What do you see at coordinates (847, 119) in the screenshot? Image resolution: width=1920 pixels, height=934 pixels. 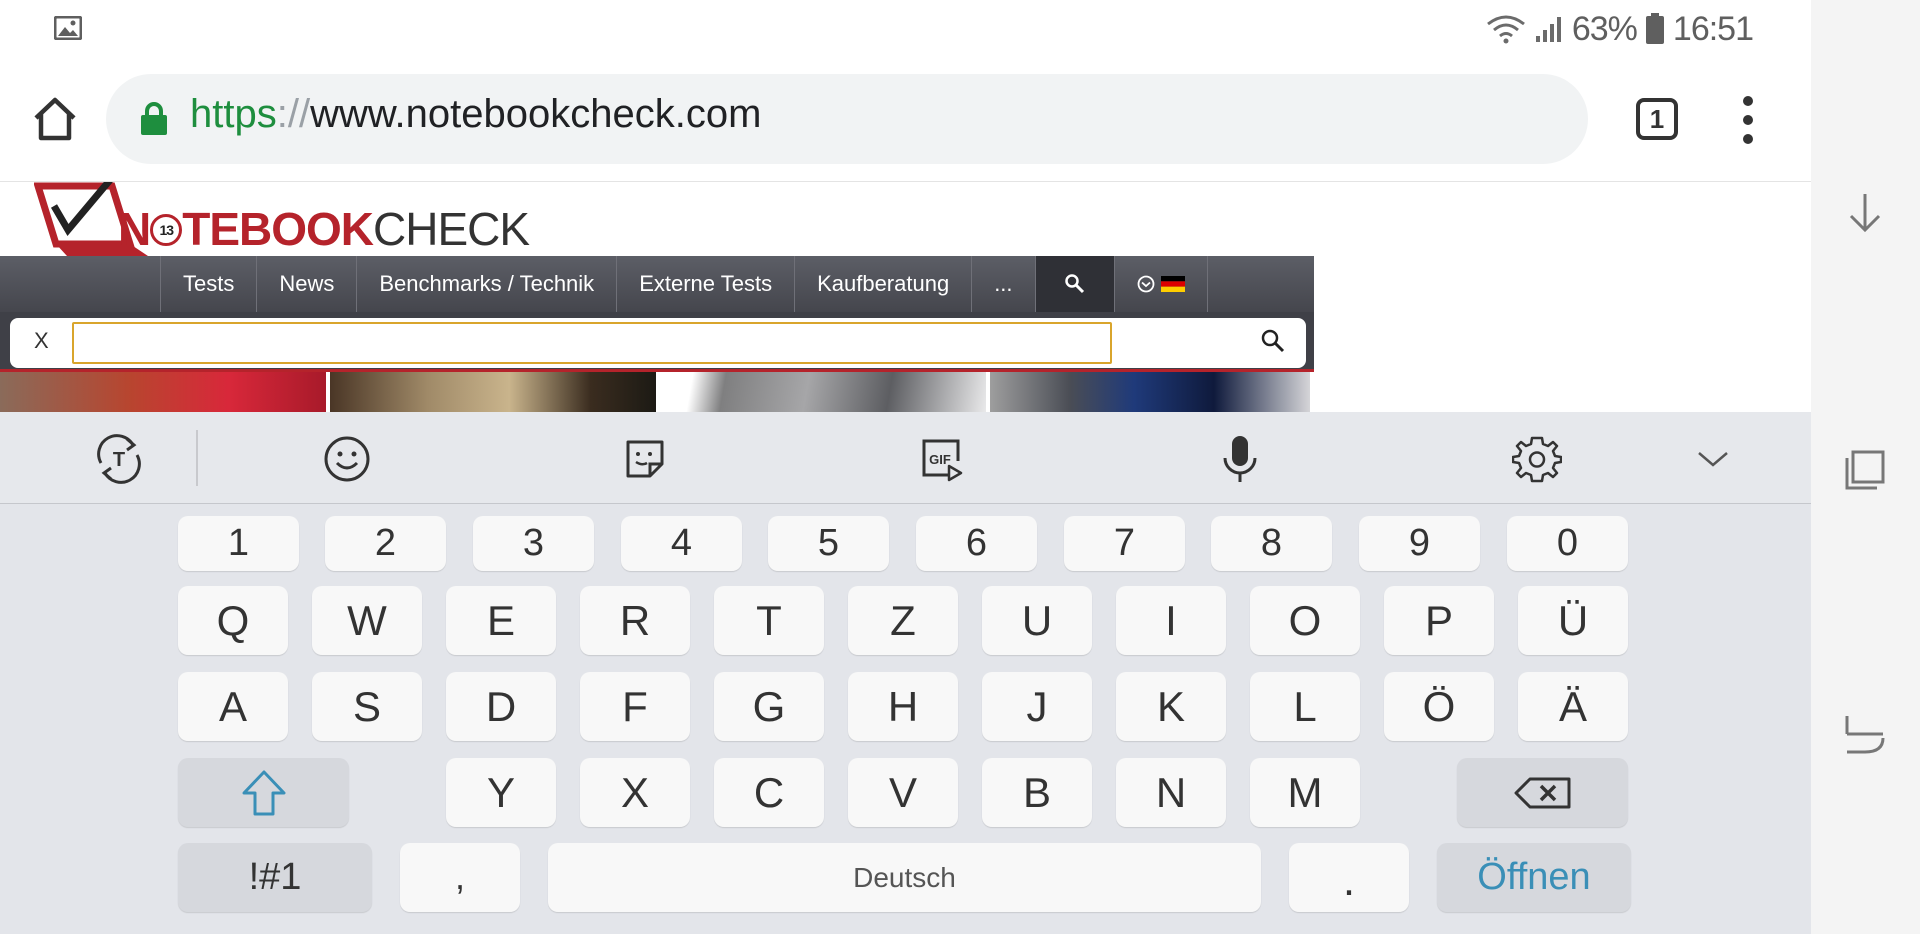 I see `address-bar: https://www.notebookcheck.com` at bounding box center [847, 119].